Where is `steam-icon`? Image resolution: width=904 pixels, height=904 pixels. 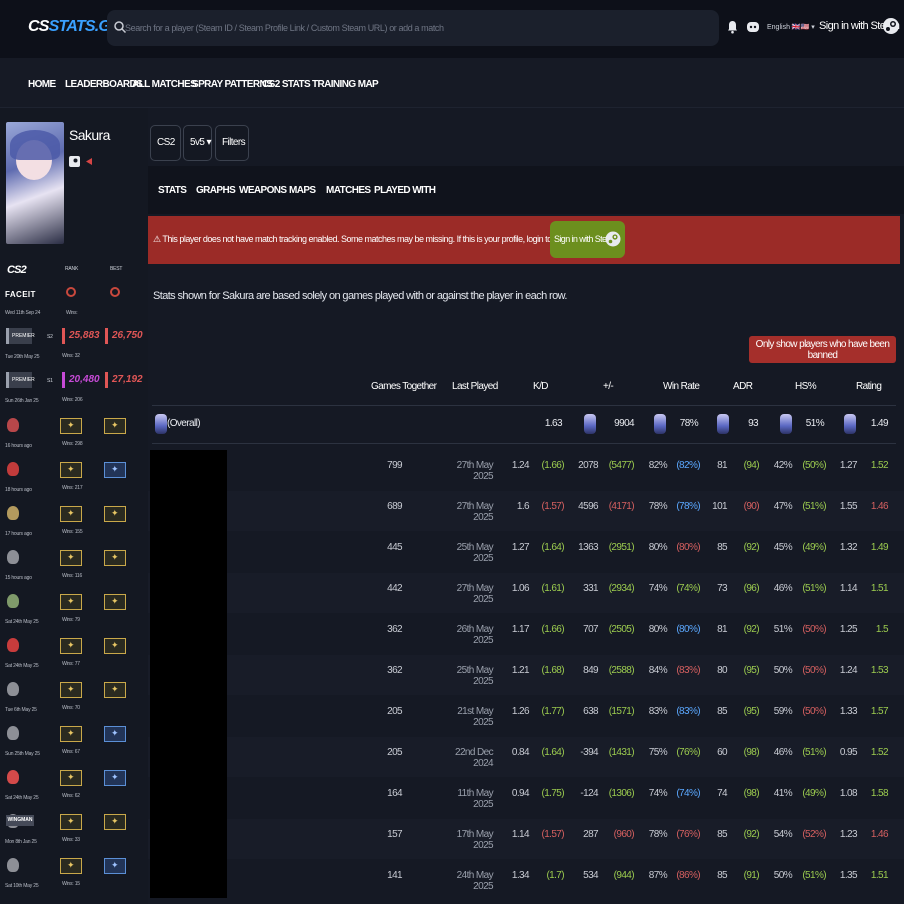
steam-icon is located at coordinates (891, 26).